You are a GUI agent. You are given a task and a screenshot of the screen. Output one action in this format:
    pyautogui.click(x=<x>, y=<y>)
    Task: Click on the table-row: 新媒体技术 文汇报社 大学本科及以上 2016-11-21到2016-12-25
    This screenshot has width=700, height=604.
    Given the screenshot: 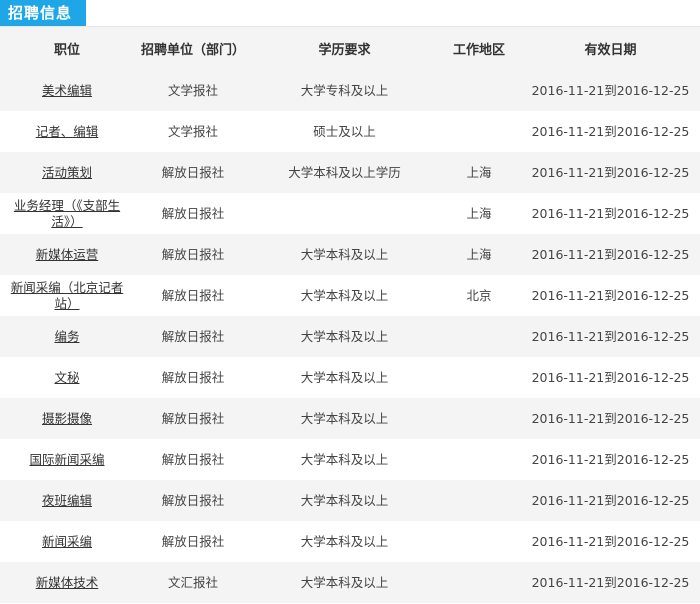 What is the action you would take?
    pyautogui.click(x=350, y=582)
    